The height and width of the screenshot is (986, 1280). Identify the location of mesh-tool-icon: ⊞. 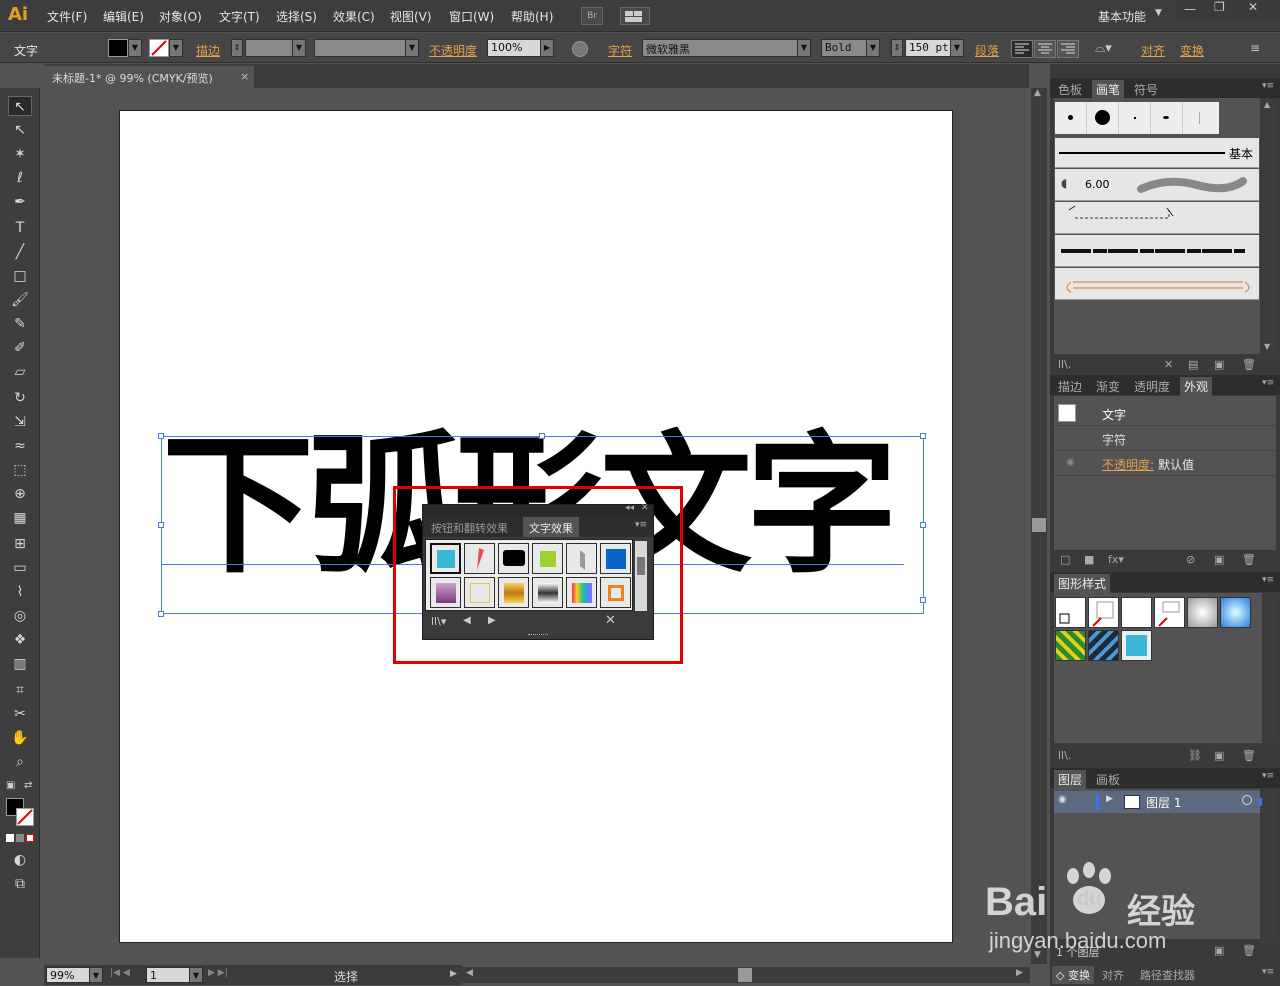
(20, 544).